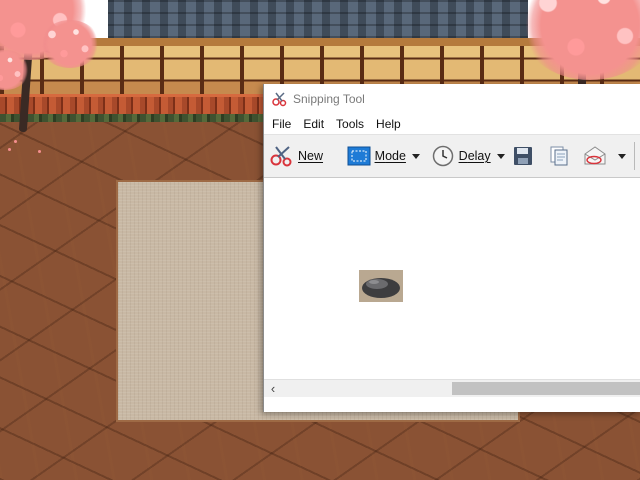 The width and height of the screenshot is (640, 480). I want to click on mode-dropdown-arrow, so click(416, 156).